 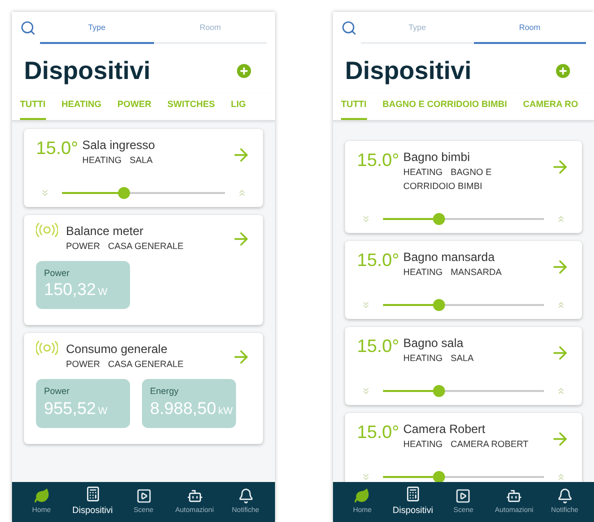 I want to click on device-name: Bagno mansarda, so click(x=449, y=256).